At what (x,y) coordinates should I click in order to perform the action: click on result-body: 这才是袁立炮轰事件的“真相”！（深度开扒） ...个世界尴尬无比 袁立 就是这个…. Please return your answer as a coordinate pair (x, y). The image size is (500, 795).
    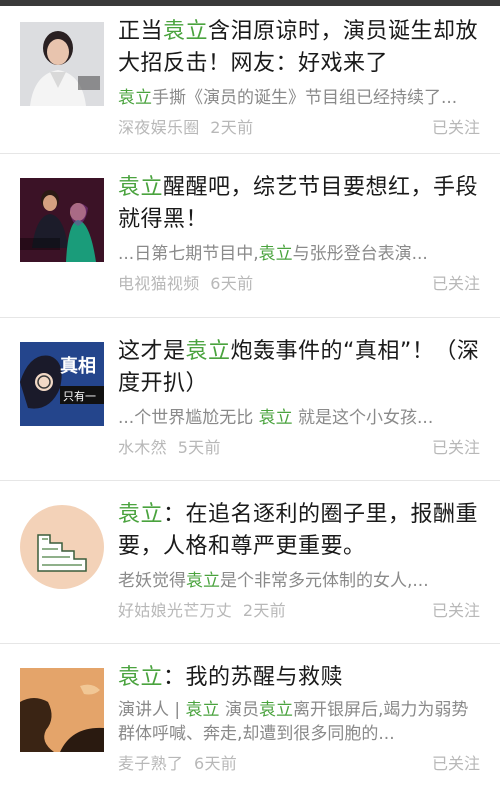
    Looking at the image, I should click on (292, 408).